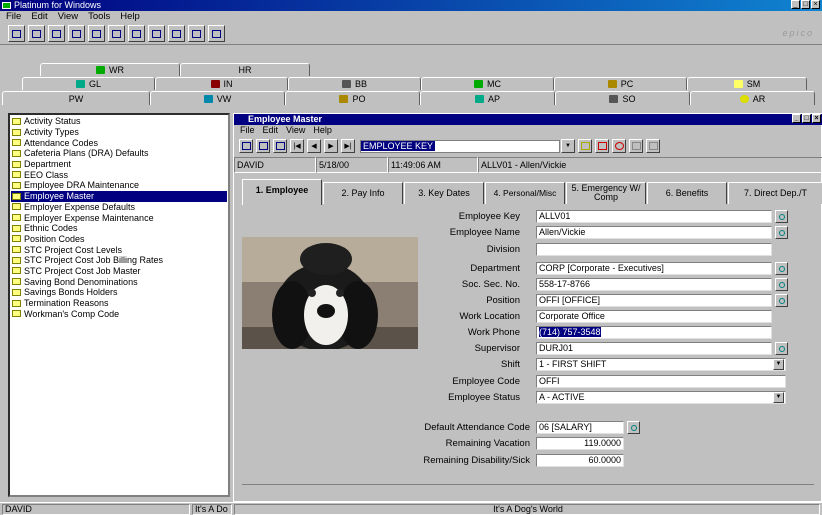  I want to click on maximize-button: □, so click(805, 4).